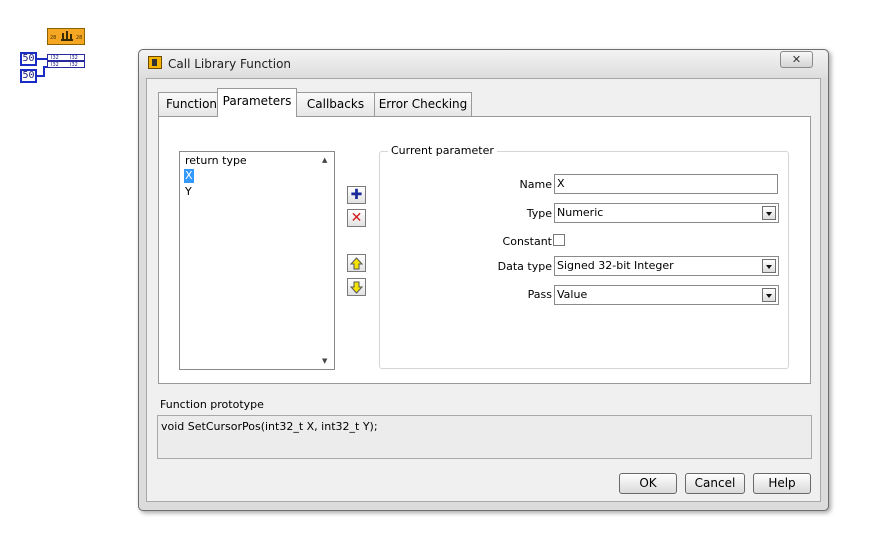 The image size is (870, 538). What do you see at coordinates (484, 437) in the screenshot?
I see `function-prototype-box: void SetCursorPos(int32_t X, int32_t Y);` at bounding box center [484, 437].